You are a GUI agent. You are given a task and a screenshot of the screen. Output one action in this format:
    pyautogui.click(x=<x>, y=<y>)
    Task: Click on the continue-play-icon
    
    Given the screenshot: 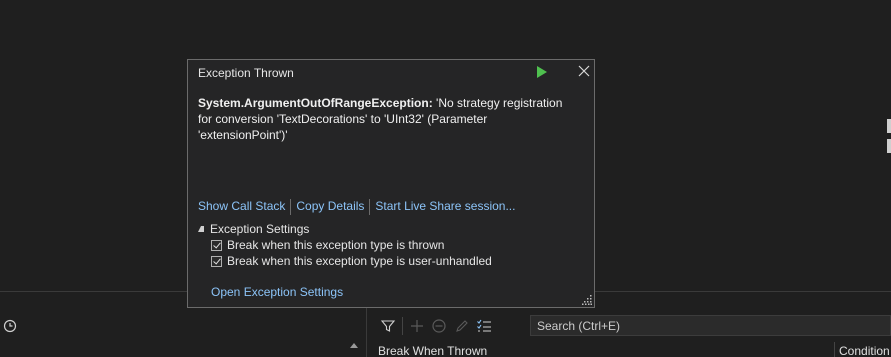 What is the action you would take?
    pyautogui.click(x=542, y=72)
    